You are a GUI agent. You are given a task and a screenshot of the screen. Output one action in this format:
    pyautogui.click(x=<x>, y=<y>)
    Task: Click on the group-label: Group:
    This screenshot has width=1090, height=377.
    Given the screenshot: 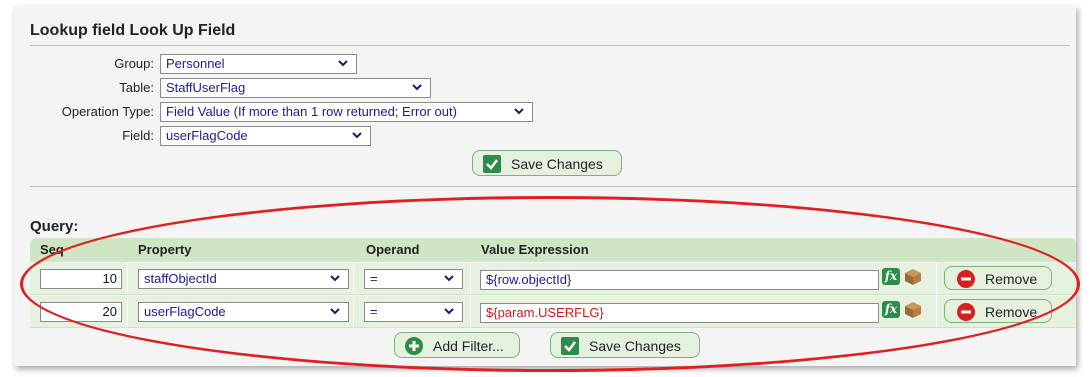 What is the action you would take?
    pyautogui.click(x=134, y=63)
    